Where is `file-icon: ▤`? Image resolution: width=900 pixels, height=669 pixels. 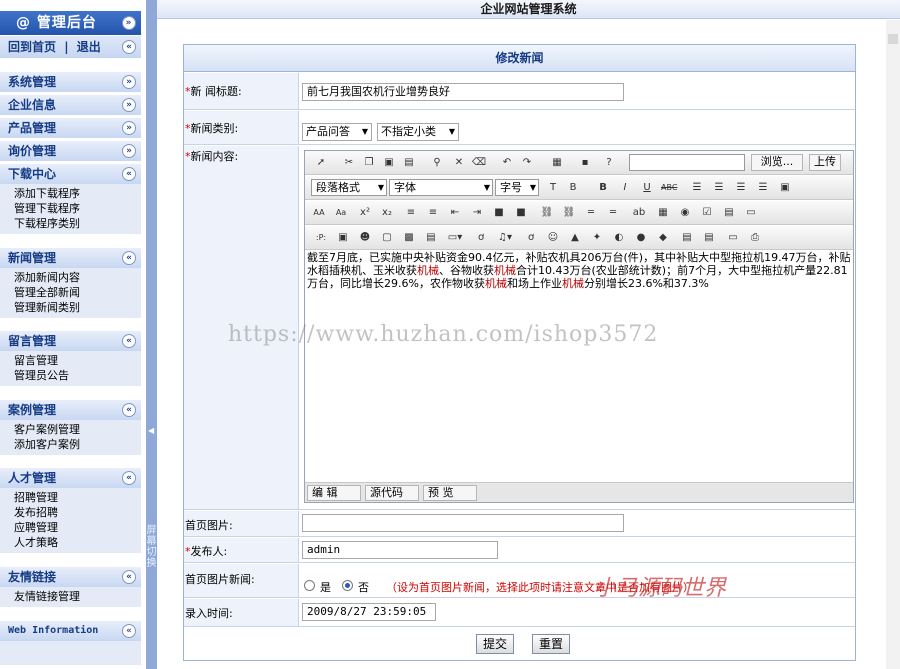 file-icon: ▤ is located at coordinates (687, 238).